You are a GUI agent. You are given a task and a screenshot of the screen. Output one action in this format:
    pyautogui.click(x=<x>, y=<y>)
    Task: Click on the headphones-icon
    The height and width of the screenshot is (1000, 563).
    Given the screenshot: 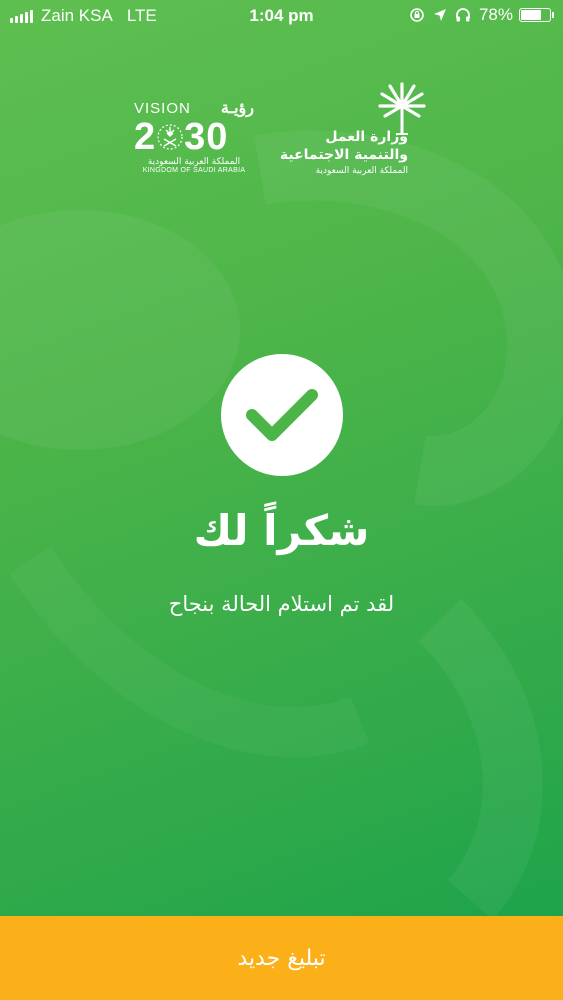 What is the action you would take?
    pyautogui.click(x=463, y=15)
    